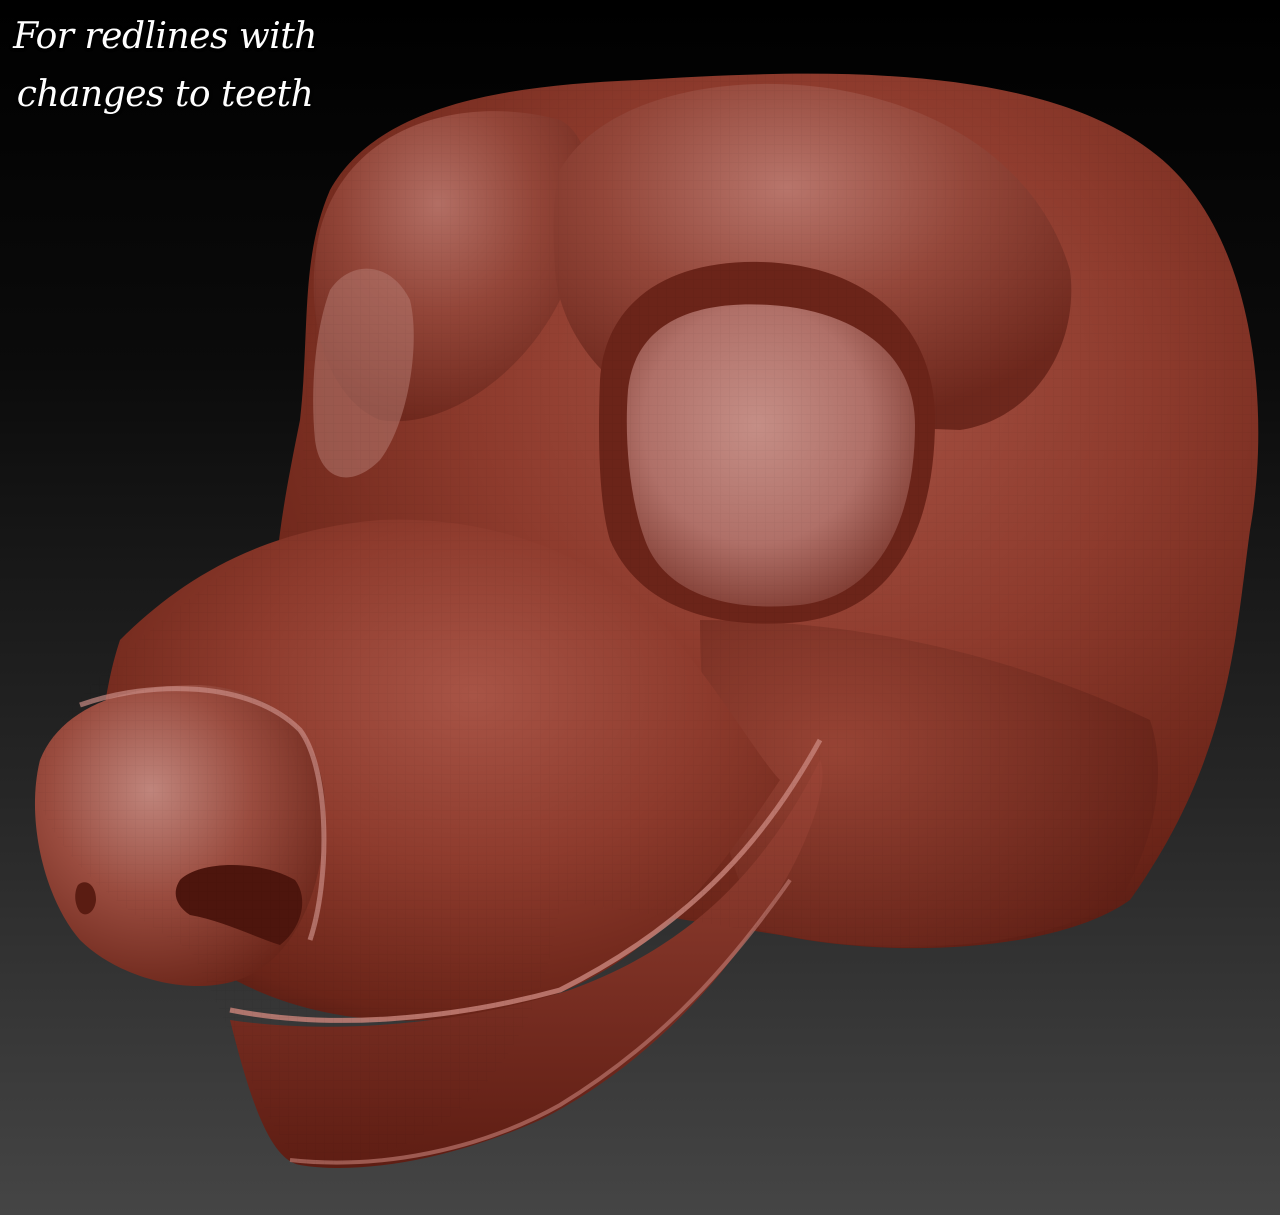  Describe the element at coordinates (165, 36) in the screenshot. I see `caption-line-1: For redlines with` at that location.